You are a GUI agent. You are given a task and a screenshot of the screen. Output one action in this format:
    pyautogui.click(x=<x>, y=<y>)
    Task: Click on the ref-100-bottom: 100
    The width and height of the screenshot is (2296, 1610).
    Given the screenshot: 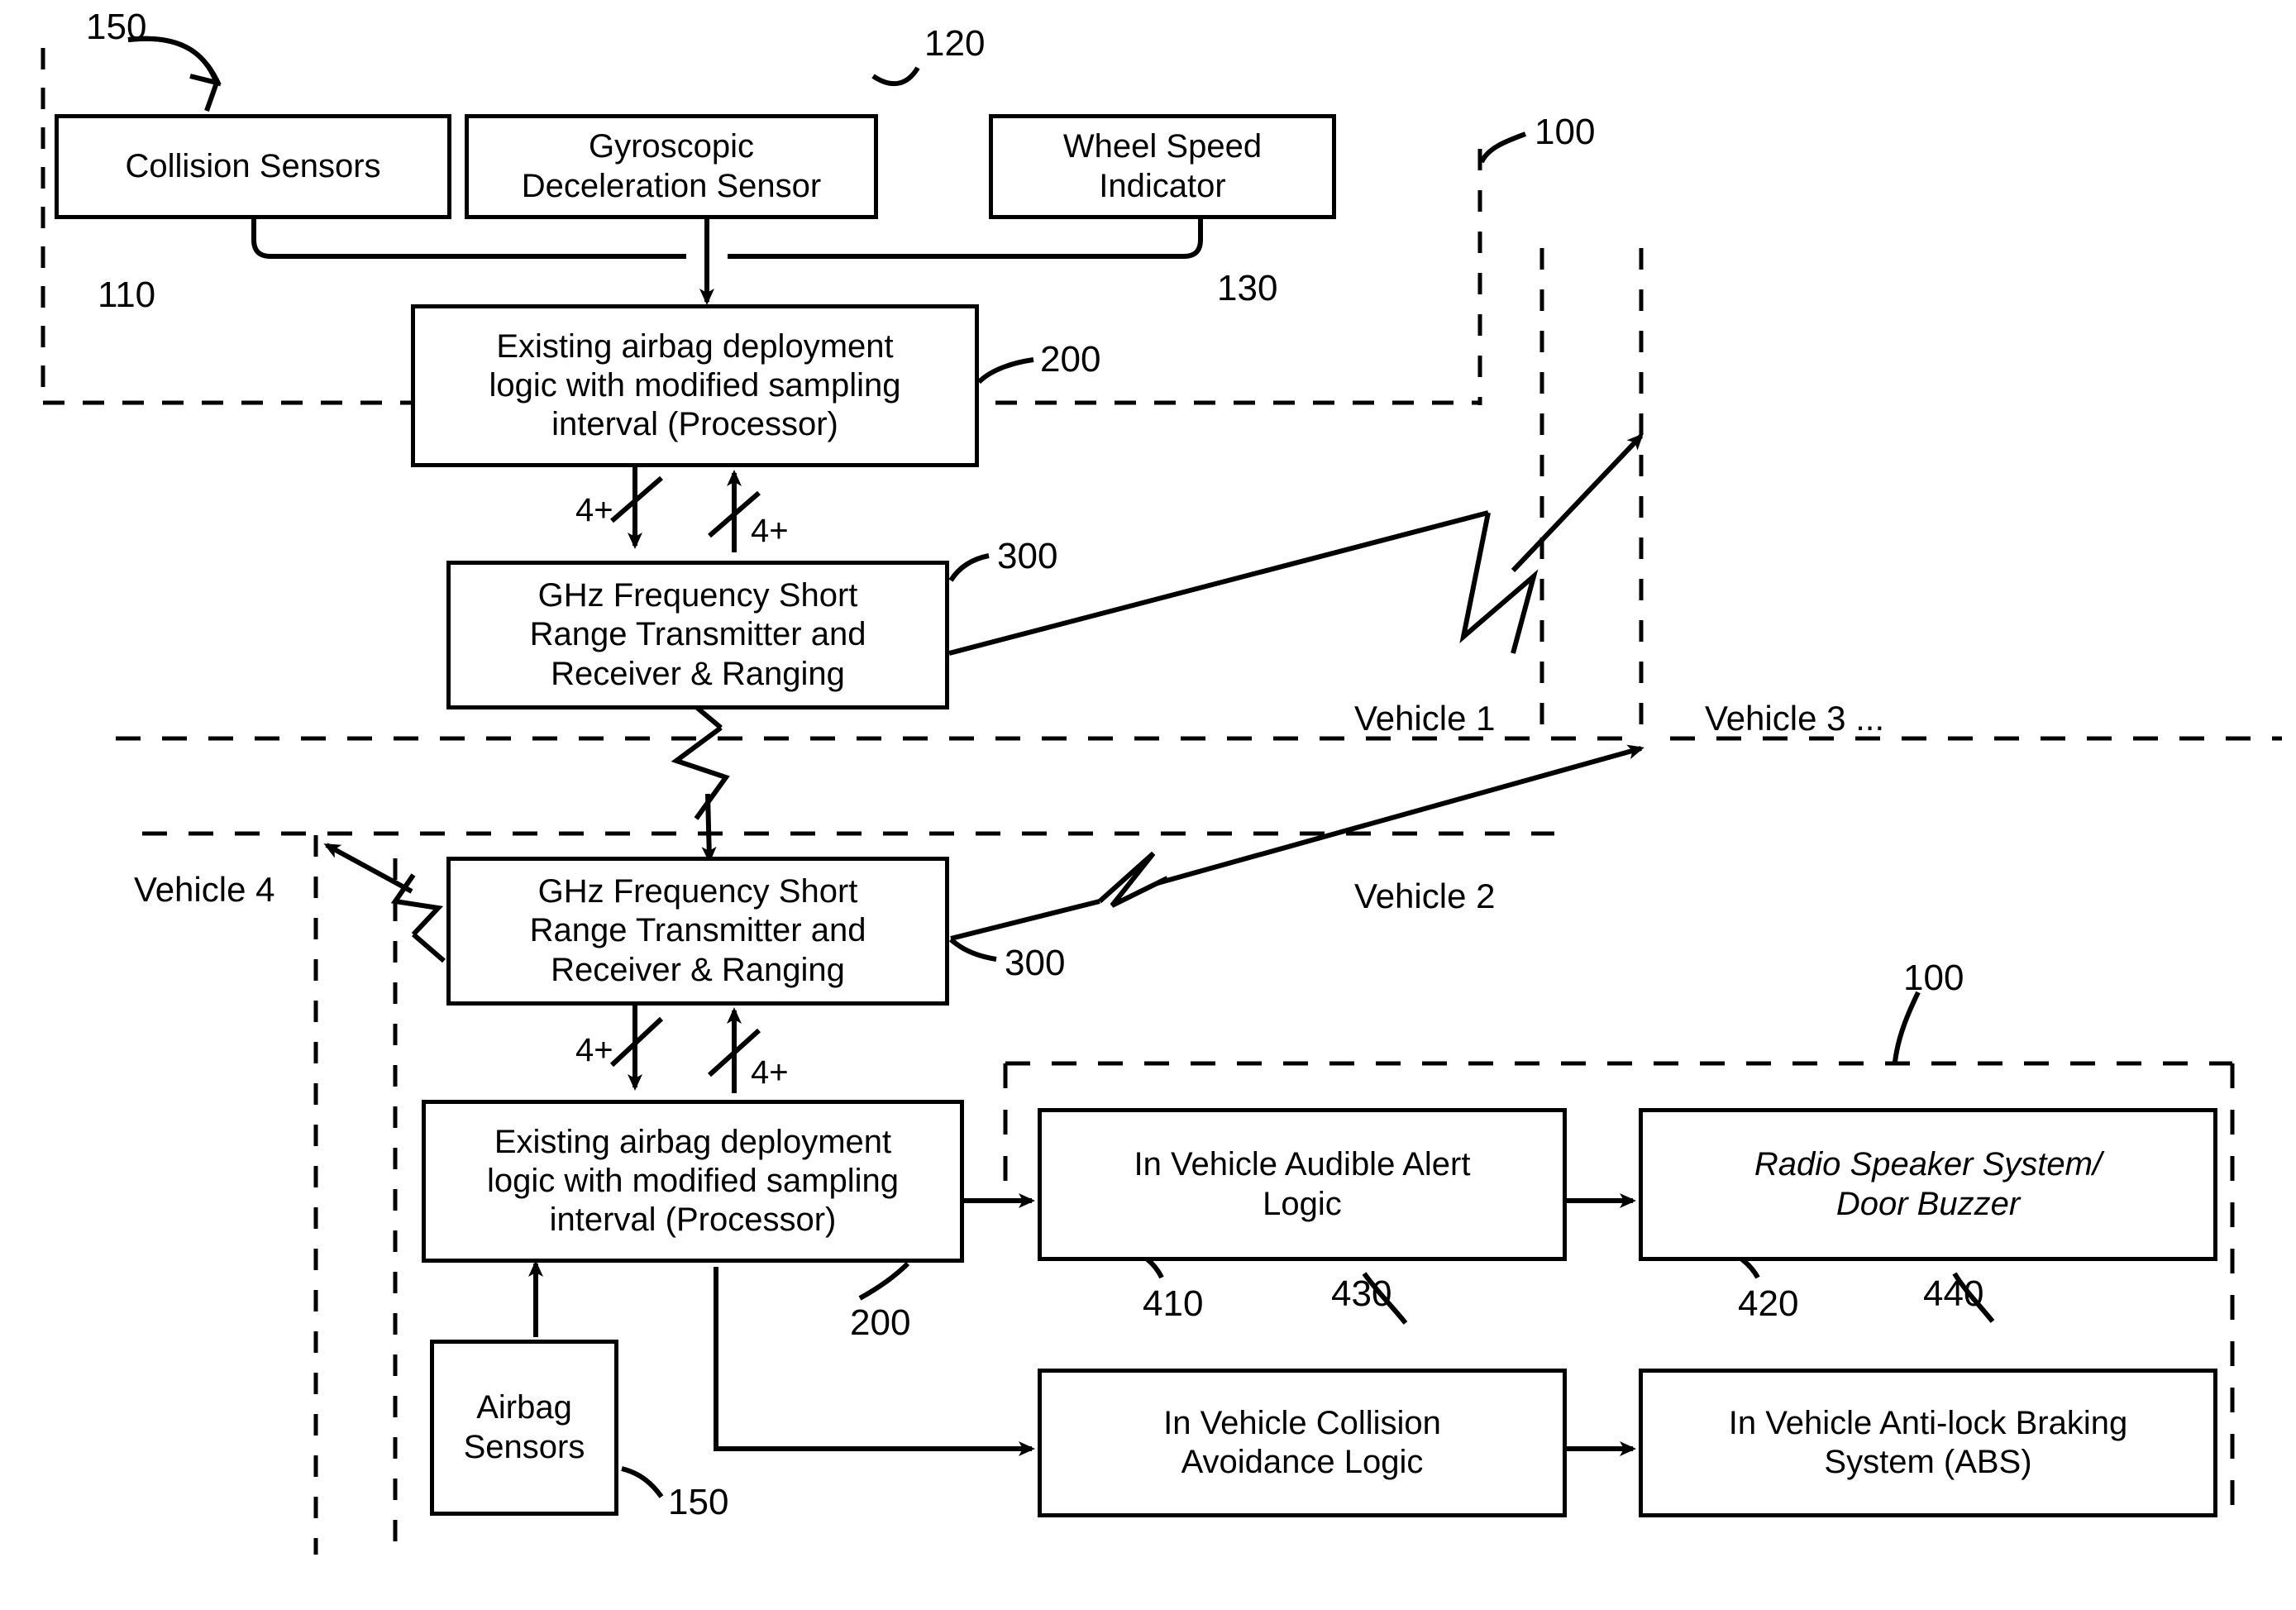 What is the action you would take?
    pyautogui.click(x=1933, y=978)
    